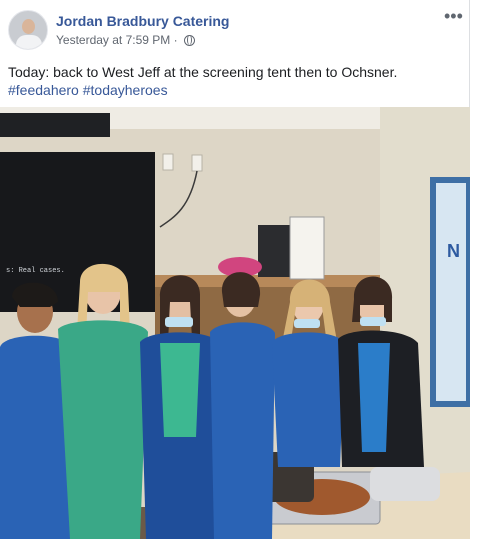  What do you see at coordinates (453, 16) in the screenshot?
I see `more-options-icon: •••` at bounding box center [453, 16].